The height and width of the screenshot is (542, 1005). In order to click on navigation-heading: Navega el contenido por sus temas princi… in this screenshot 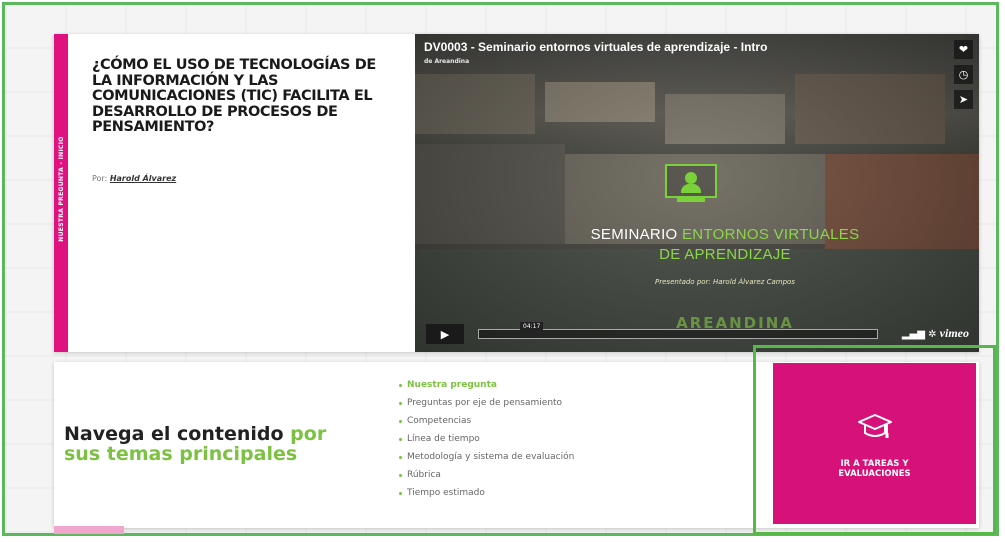, I will do `click(195, 444)`.